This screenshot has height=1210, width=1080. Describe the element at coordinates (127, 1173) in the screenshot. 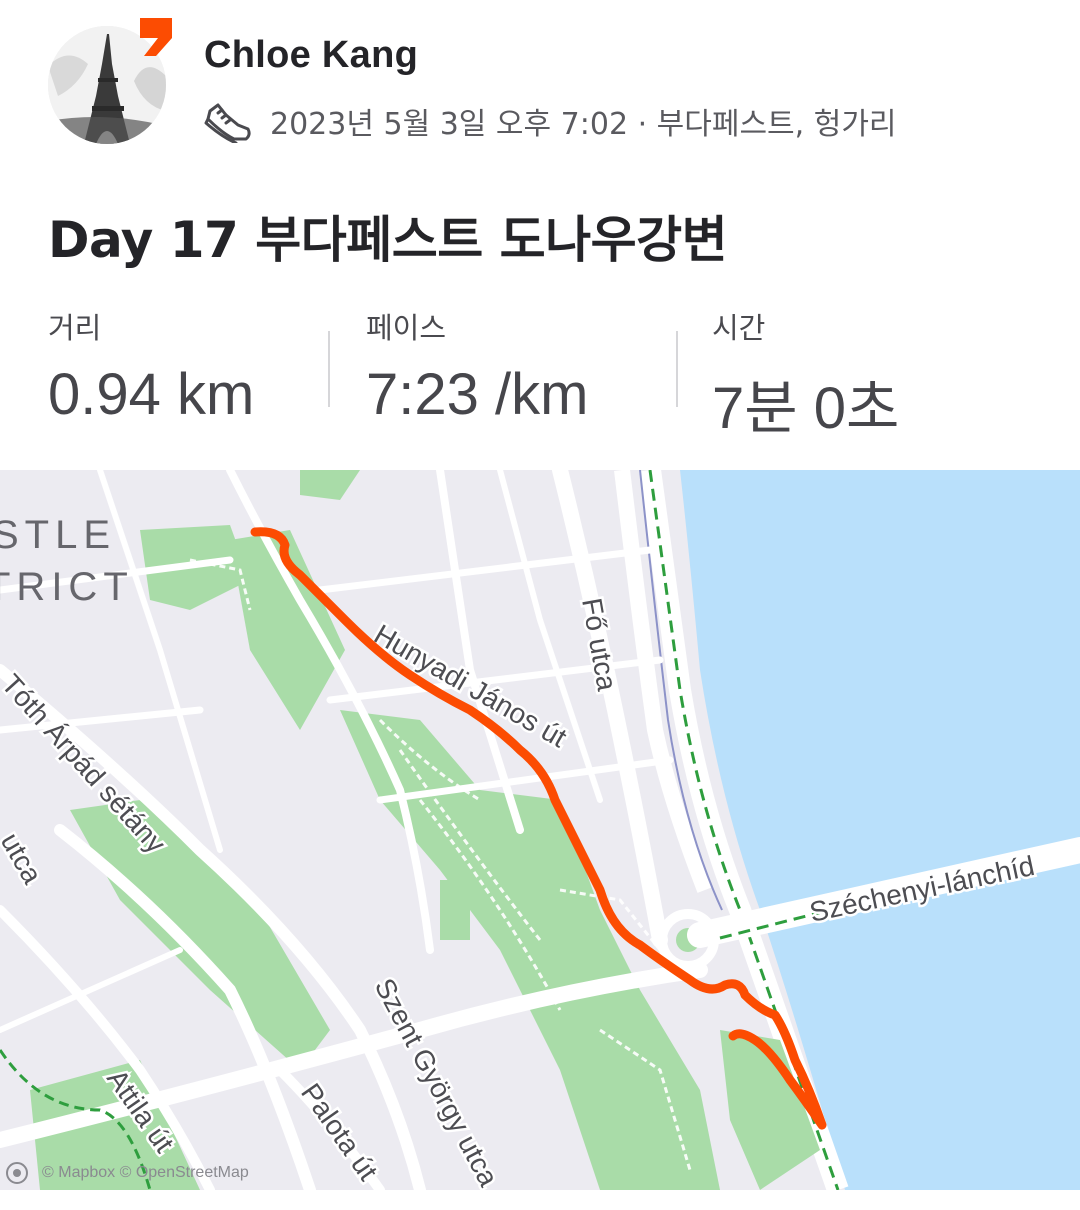

I see `map-attribution: © Mapbox © OpenStreetMap` at that location.